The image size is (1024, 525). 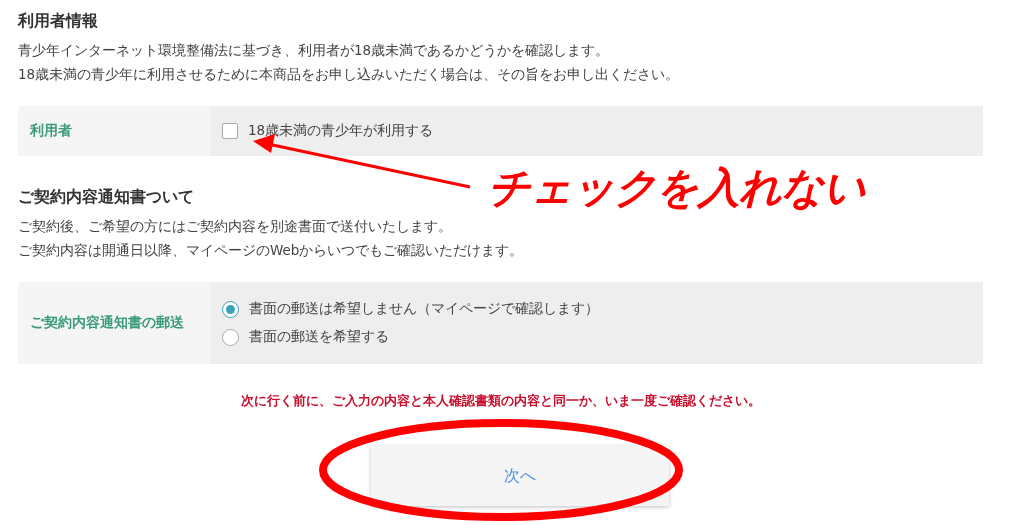 I want to click on checkbox-label: 18歳未満の青少年が利用する, so click(x=341, y=131).